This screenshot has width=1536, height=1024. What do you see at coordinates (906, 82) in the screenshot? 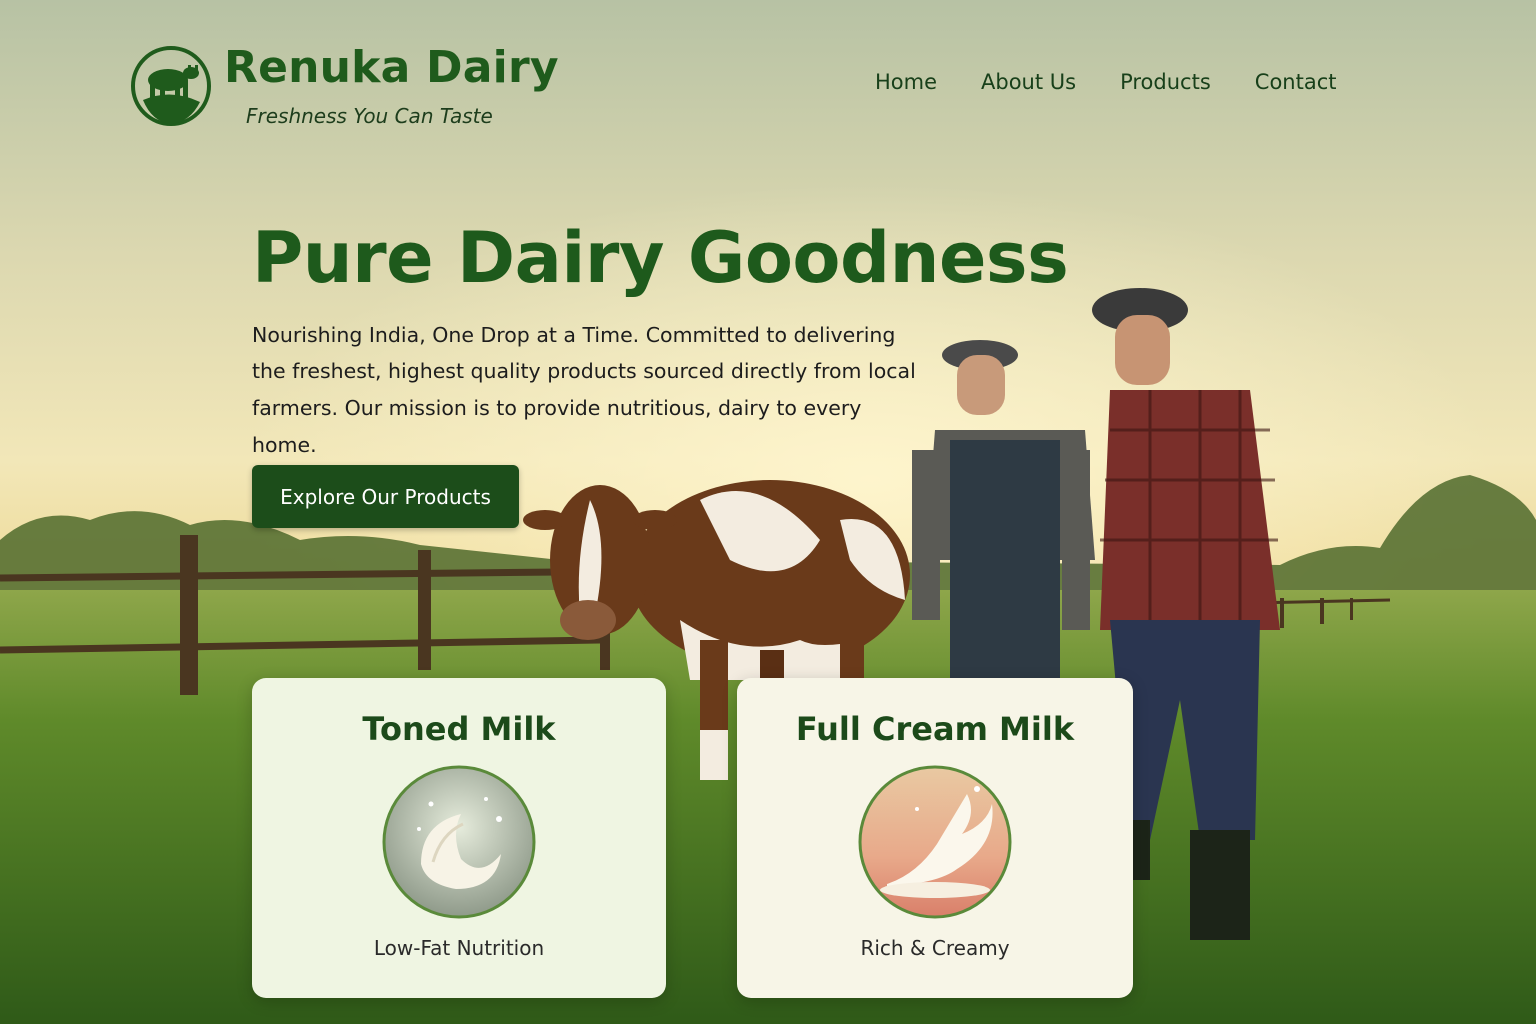
I see `nav-home: Home` at bounding box center [906, 82].